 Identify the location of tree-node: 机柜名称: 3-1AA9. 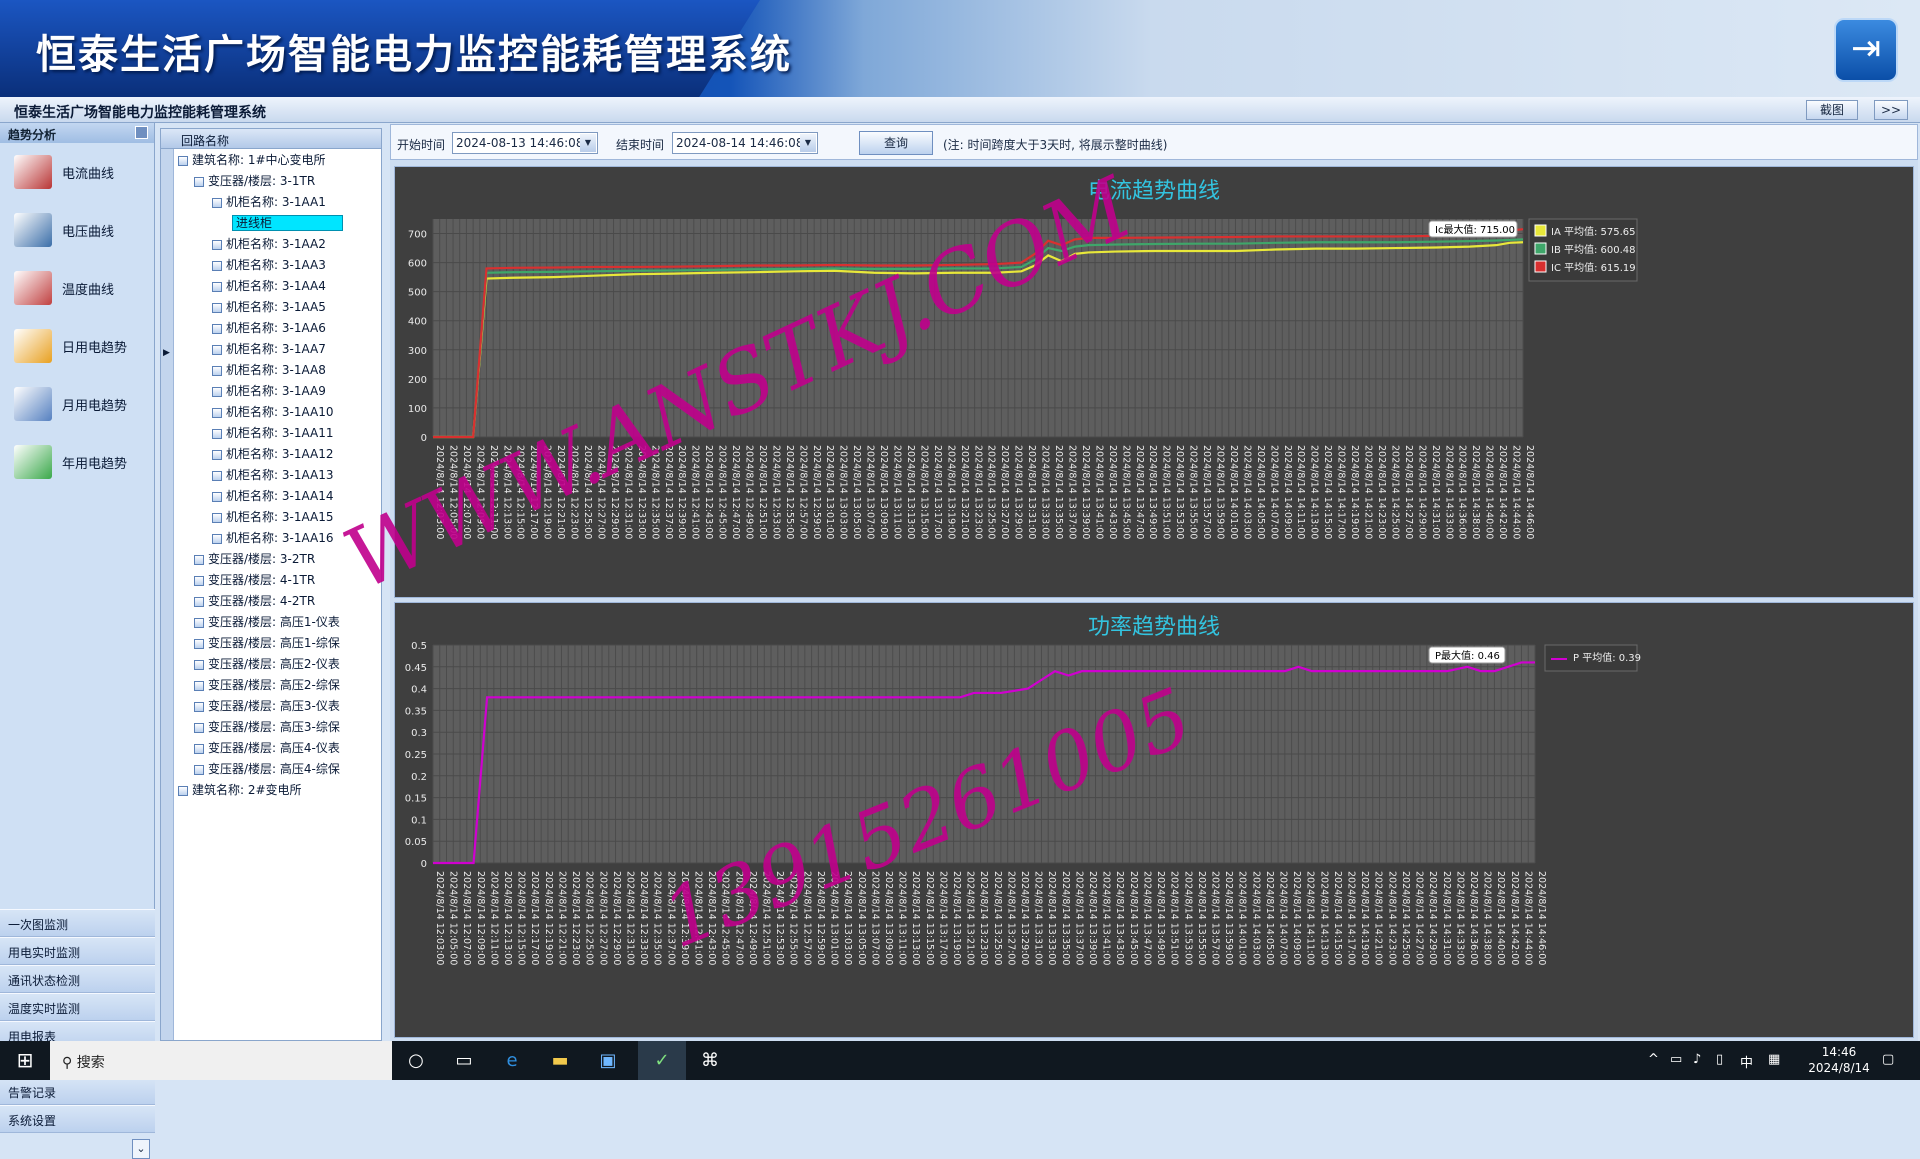
(277, 391).